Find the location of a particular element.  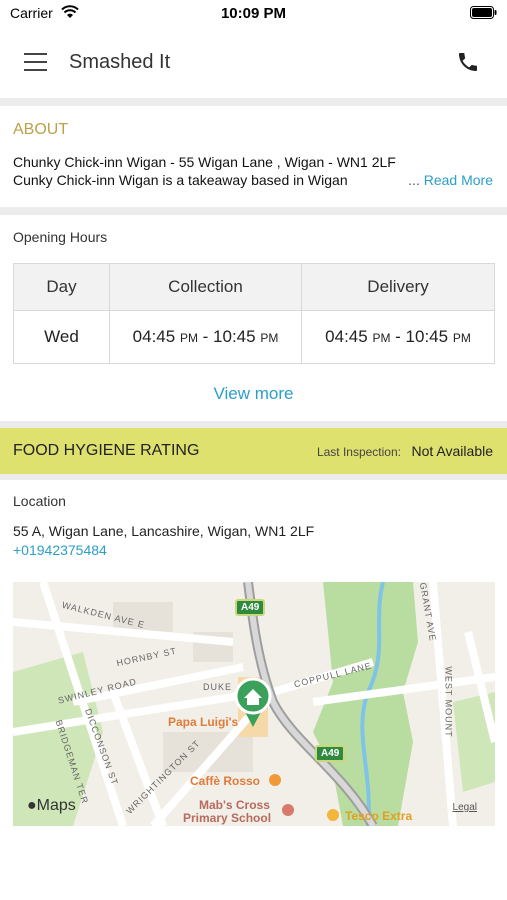

view-more-link: View more is located at coordinates (253, 394).